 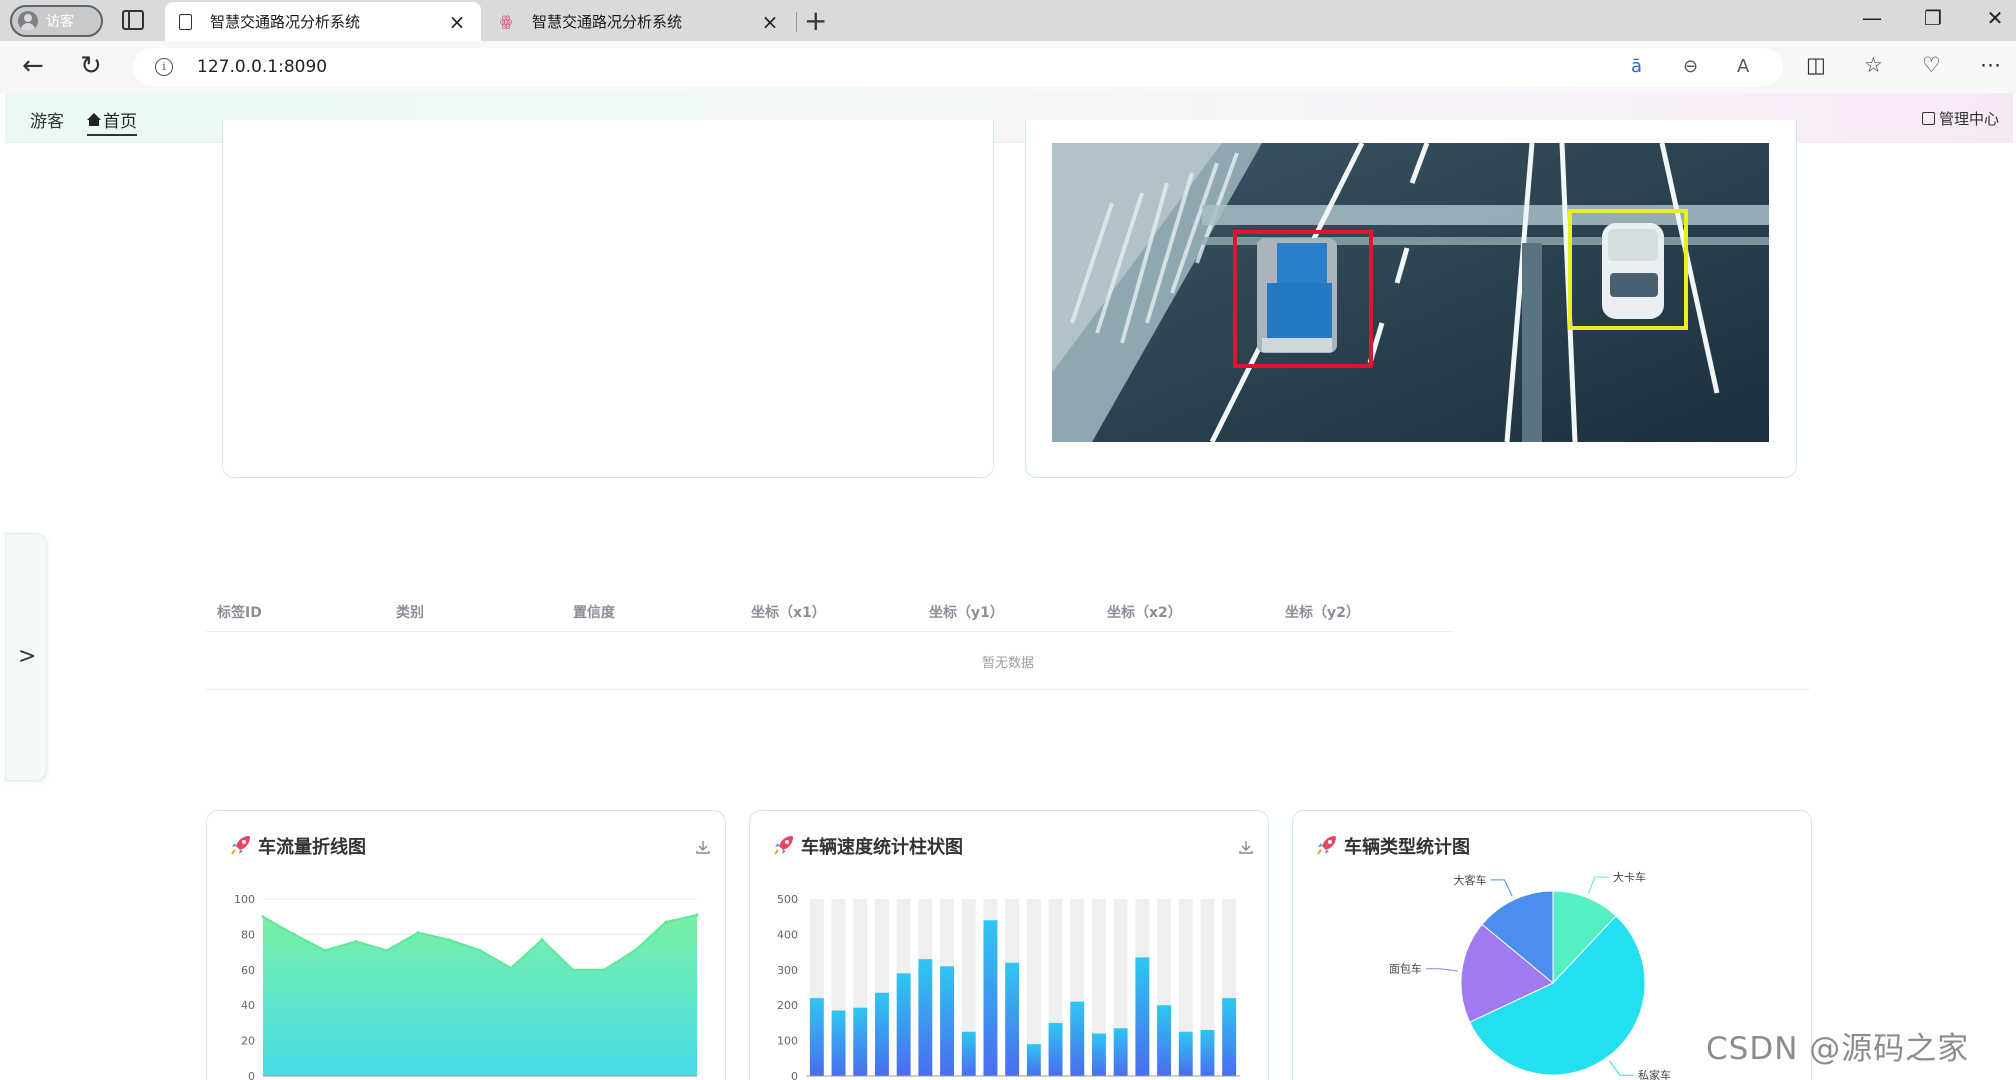 I want to click on nav-home-label: 首页, so click(x=120, y=122).